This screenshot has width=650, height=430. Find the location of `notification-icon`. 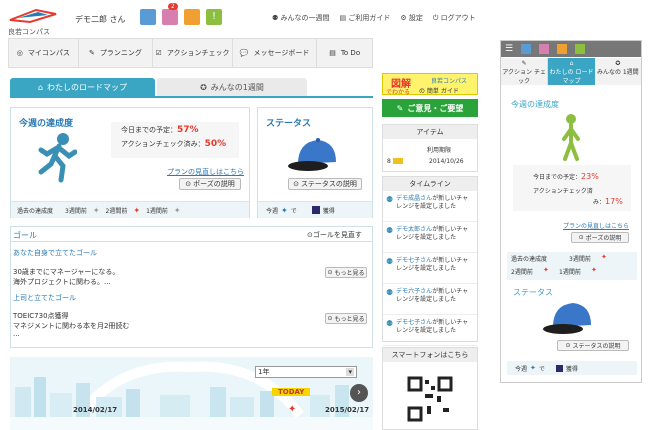

notification-icon is located at coordinates (544, 49).